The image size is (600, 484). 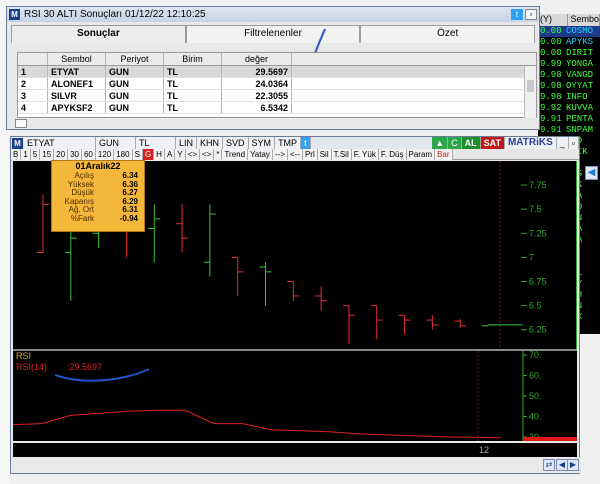 I want to click on close-icon: ▫, so click(x=531, y=14).